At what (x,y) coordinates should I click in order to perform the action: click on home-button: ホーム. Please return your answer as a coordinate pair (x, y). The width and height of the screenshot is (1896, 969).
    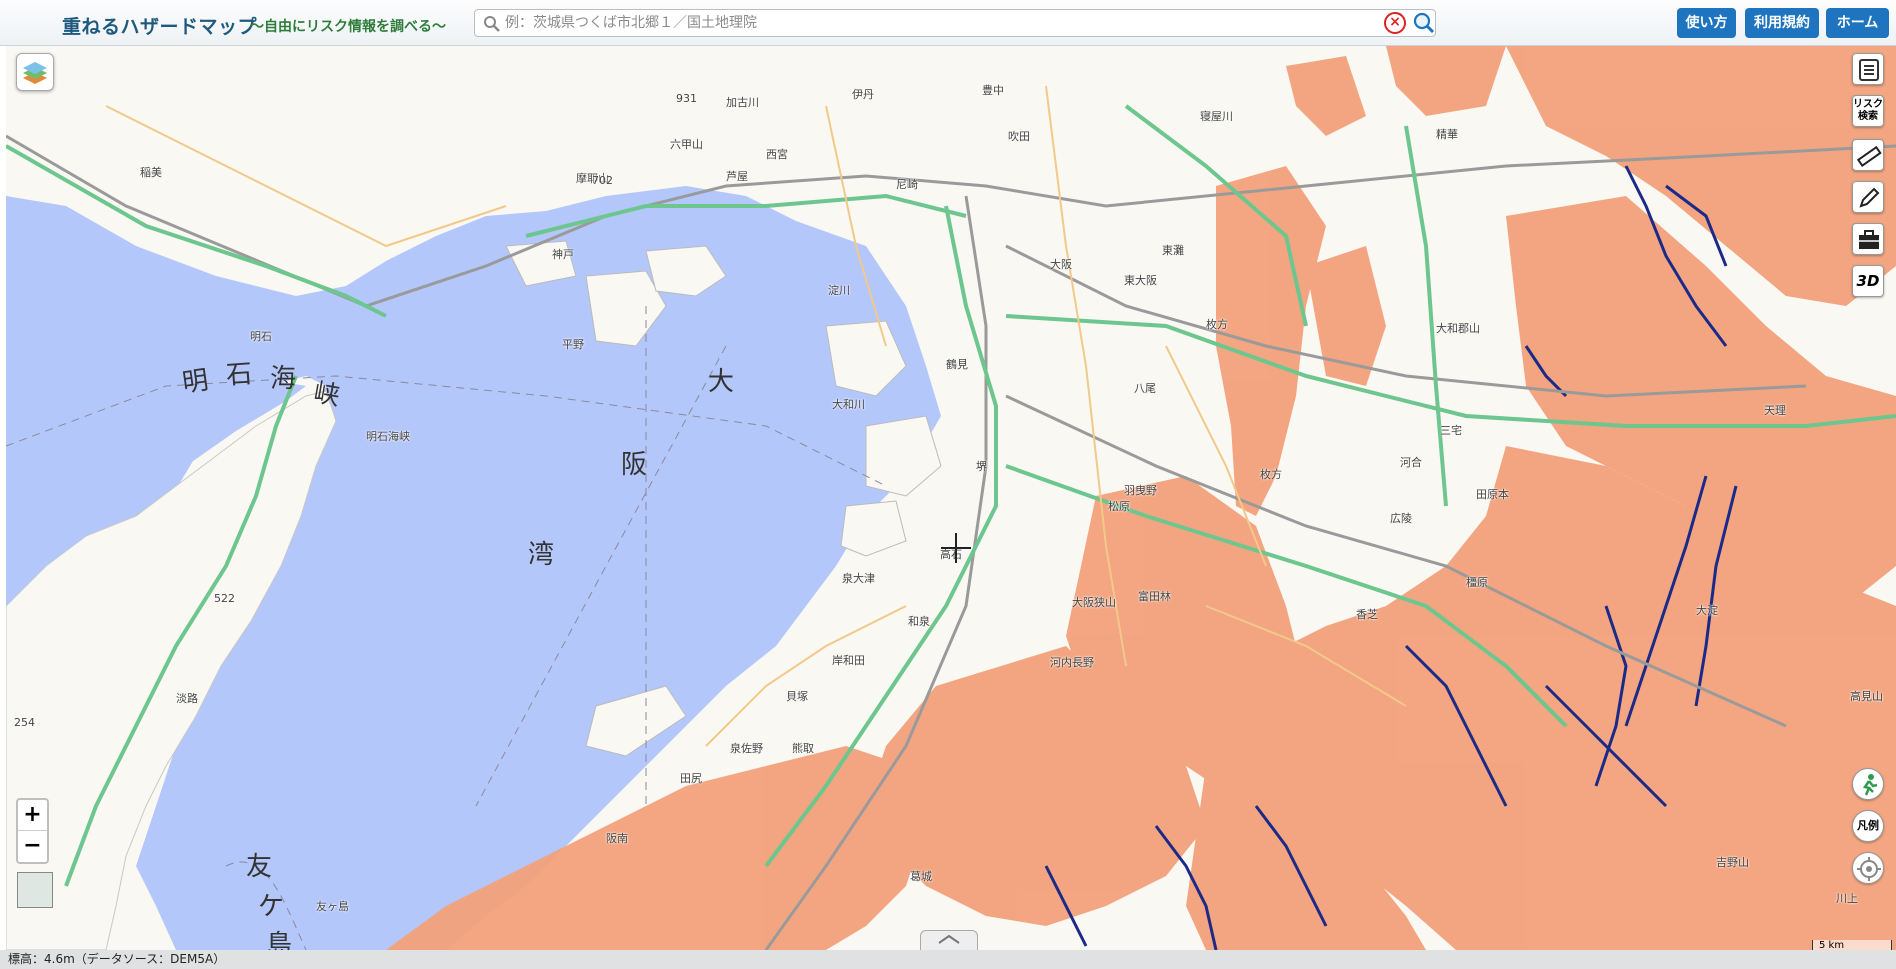
    Looking at the image, I should click on (1857, 23).